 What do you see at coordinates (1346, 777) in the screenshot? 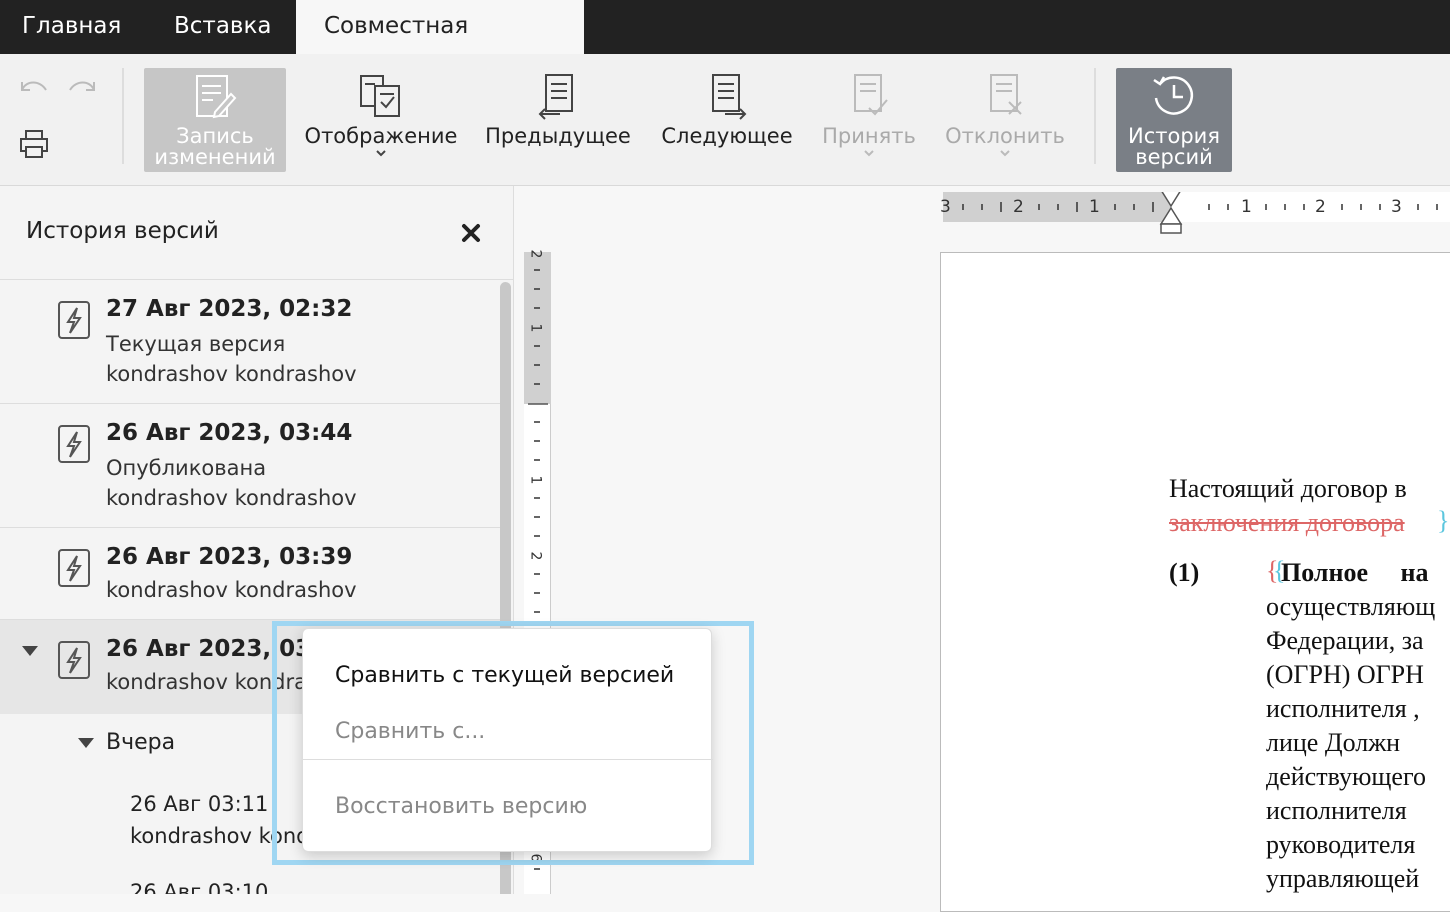
I see `doc-item-line: действующего` at bounding box center [1346, 777].